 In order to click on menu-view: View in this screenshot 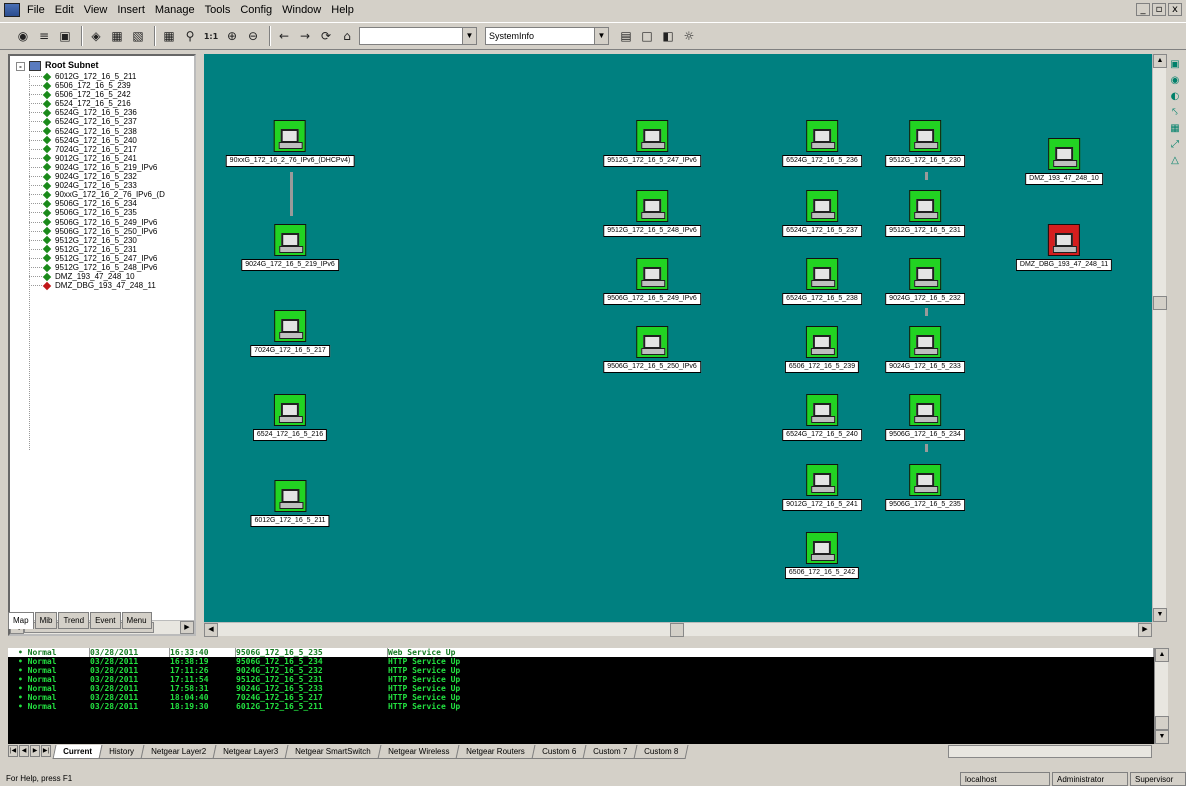, I will do `click(96, 10)`.